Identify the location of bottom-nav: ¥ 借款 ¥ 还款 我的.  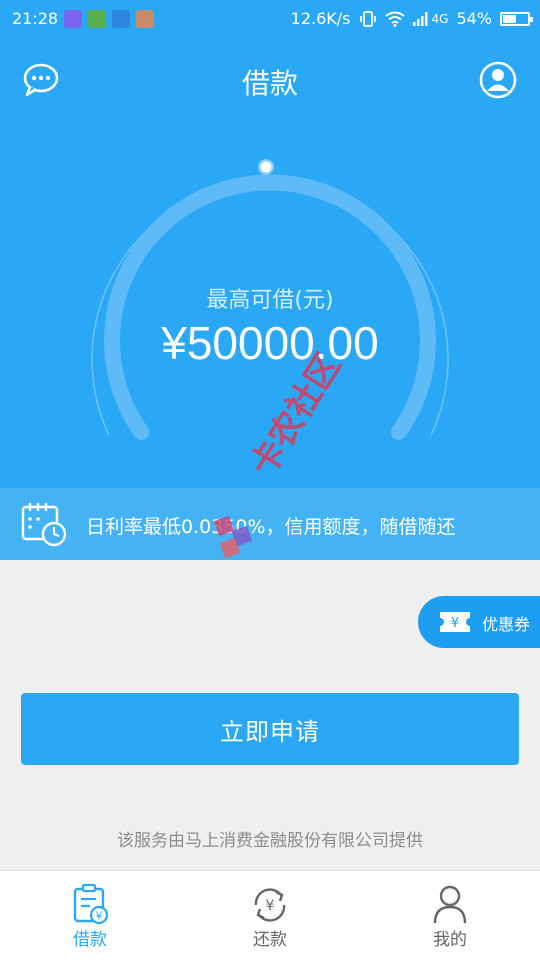
(270, 915).